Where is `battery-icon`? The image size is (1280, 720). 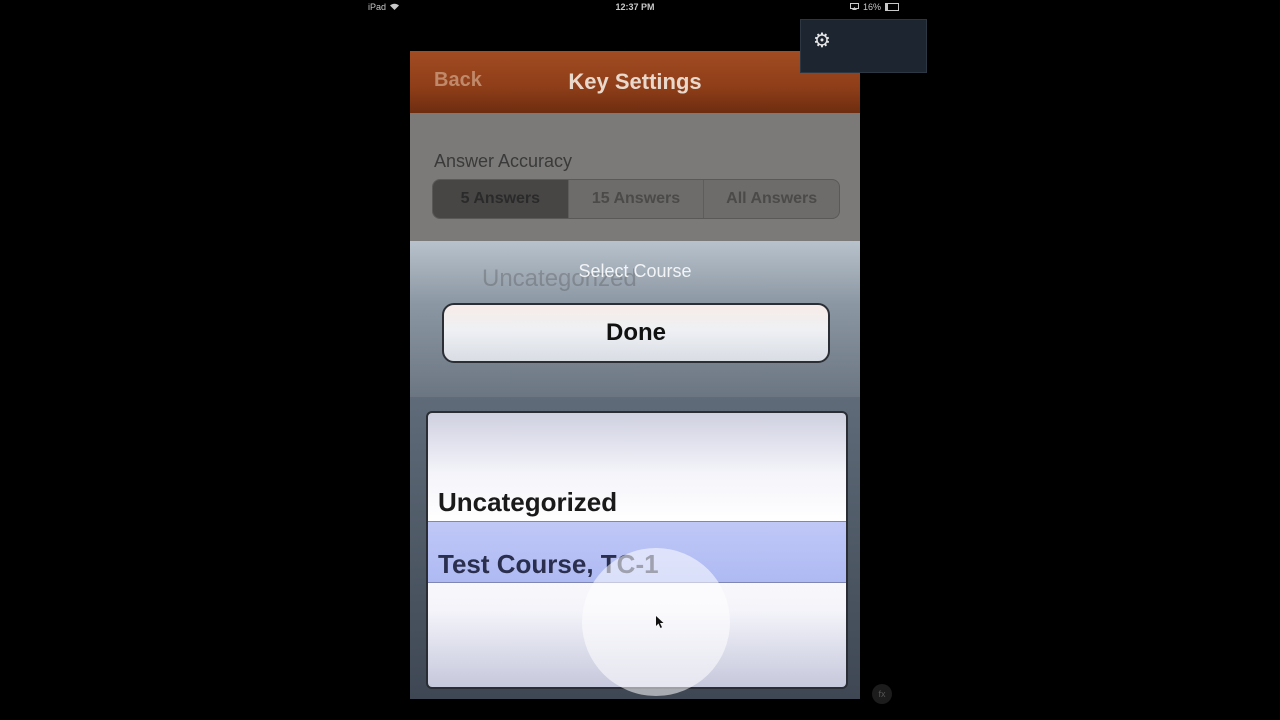
battery-icon is located at coordinates (892, 7).